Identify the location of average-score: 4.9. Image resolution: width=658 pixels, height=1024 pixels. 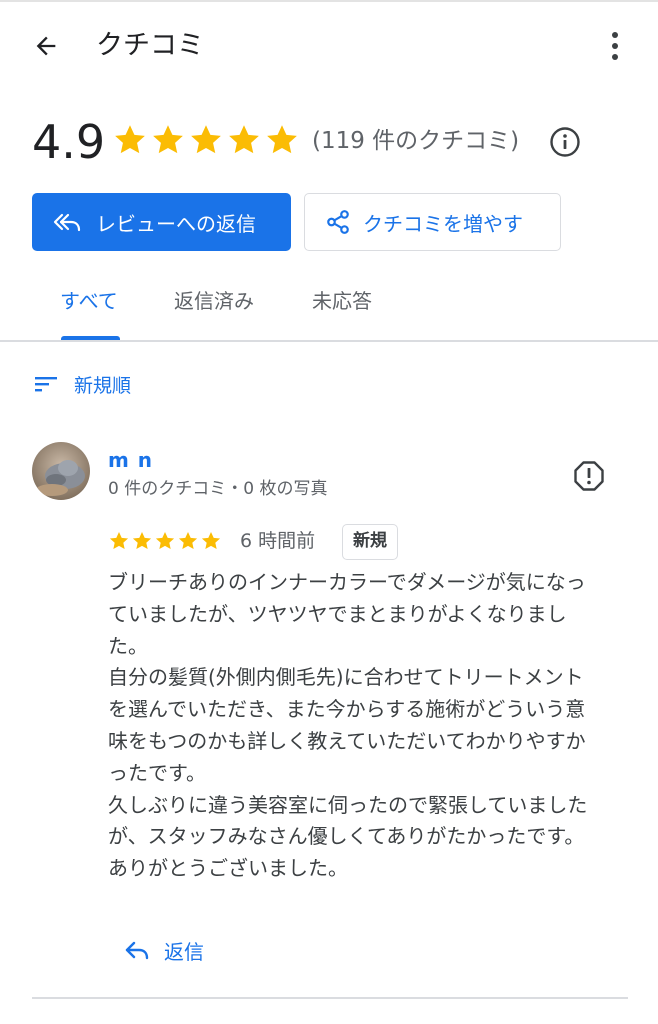
(69, 142).